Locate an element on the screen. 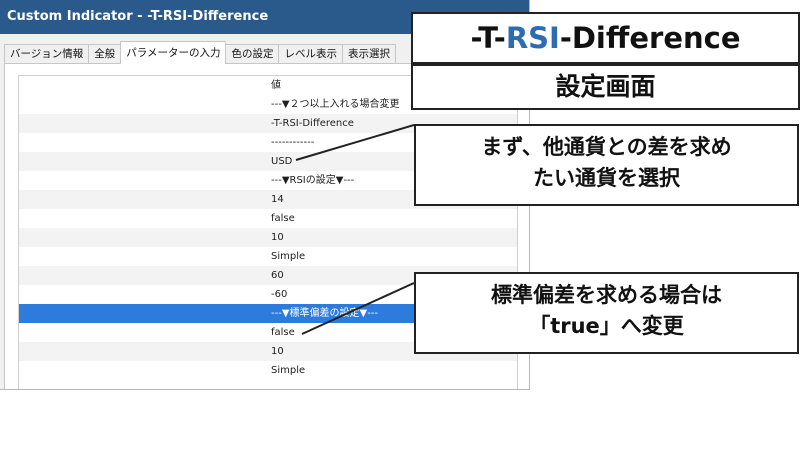 This screenshot has height=450, width=800. parameter-value: USD is located at coordinates (281, 161).